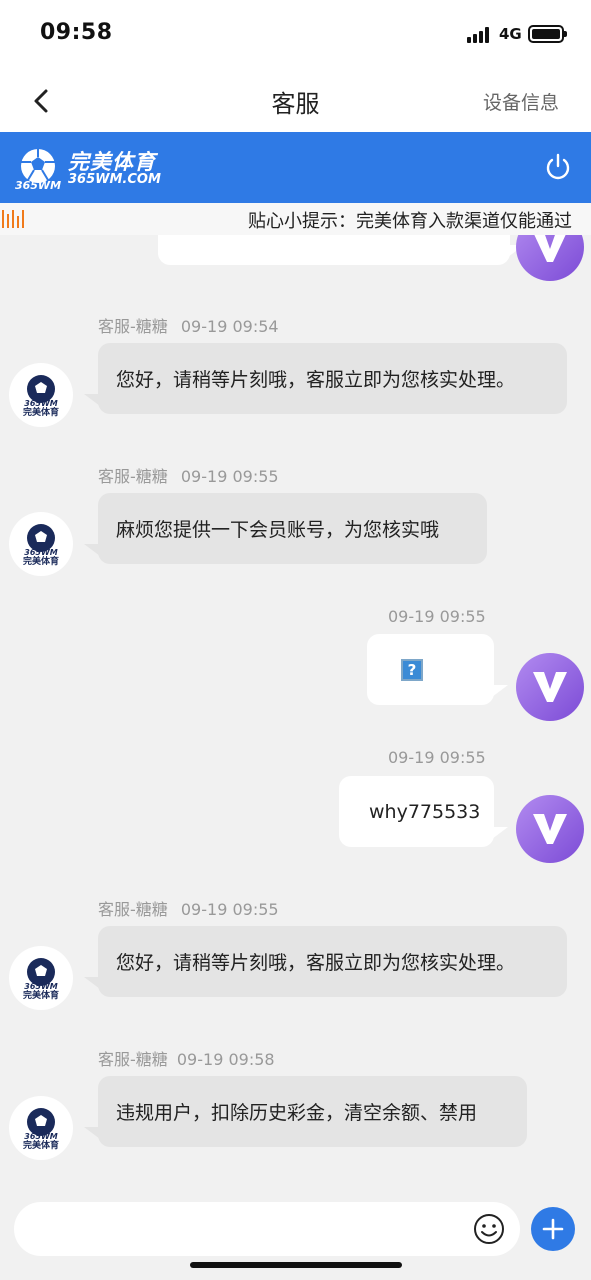  I want to click on nav-bar: 客服 设备信息, so click(295, 101).